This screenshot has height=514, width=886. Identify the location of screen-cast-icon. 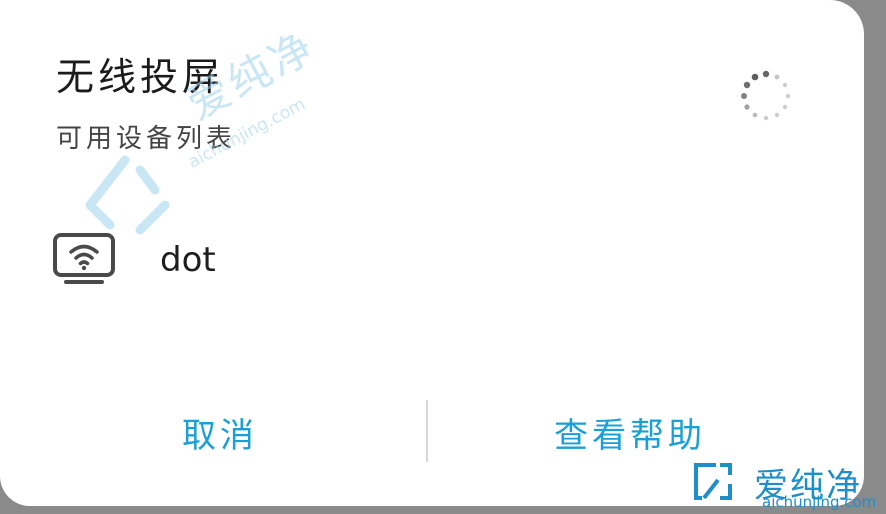
(84, 258).